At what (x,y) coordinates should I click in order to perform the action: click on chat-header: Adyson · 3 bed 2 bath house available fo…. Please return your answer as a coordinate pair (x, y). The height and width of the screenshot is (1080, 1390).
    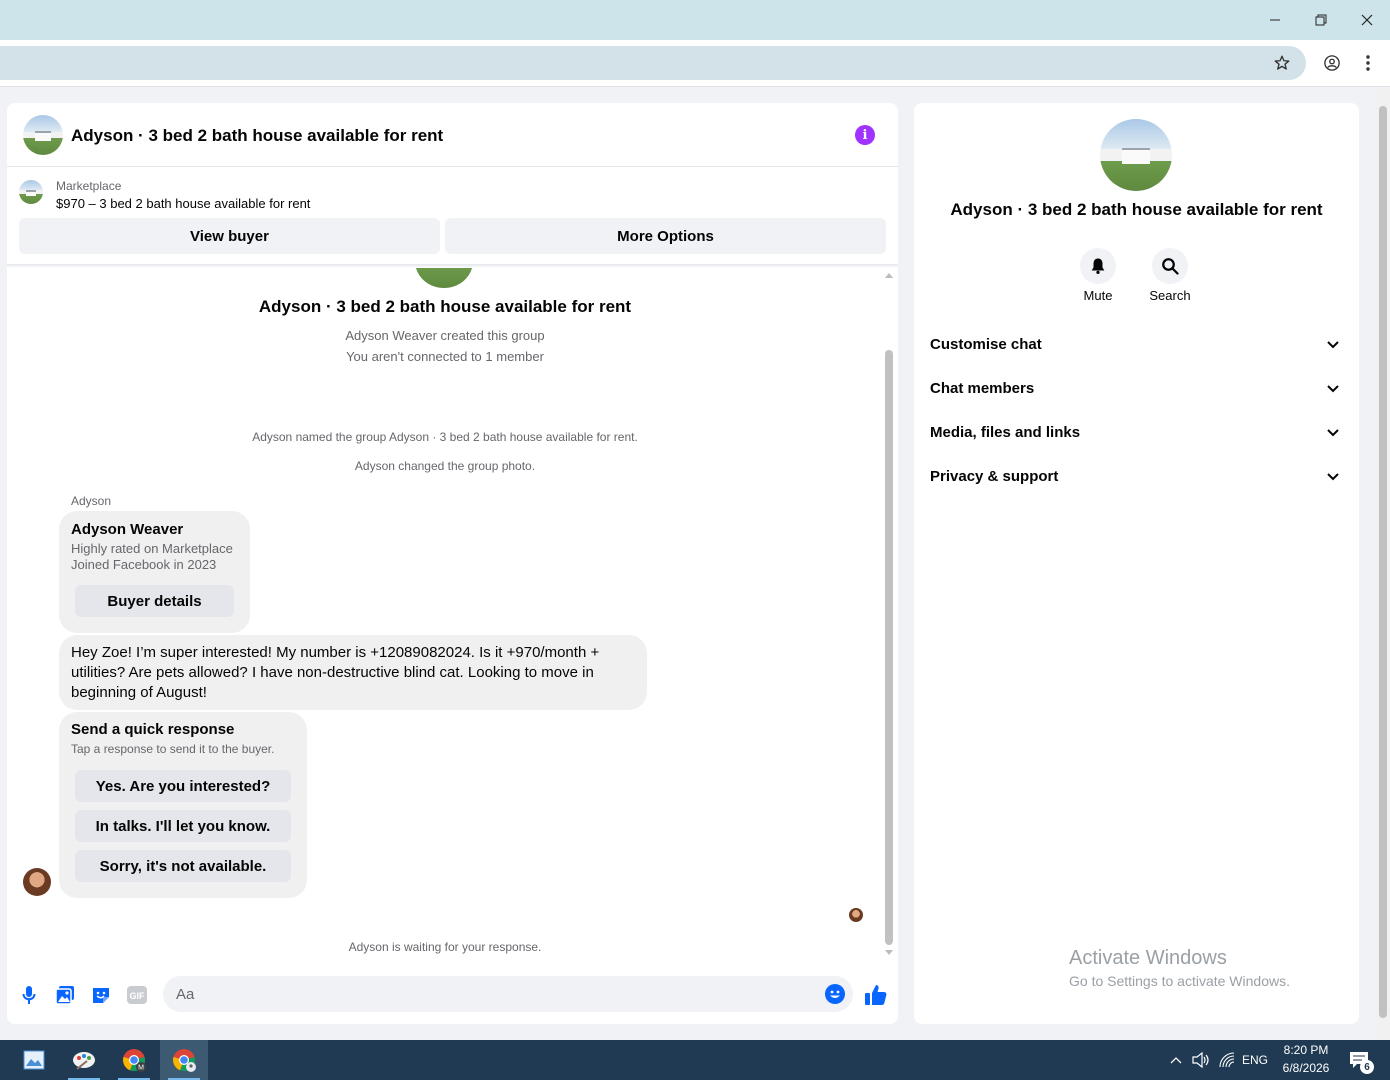
    Looking at the image, I should click on (452, 135).